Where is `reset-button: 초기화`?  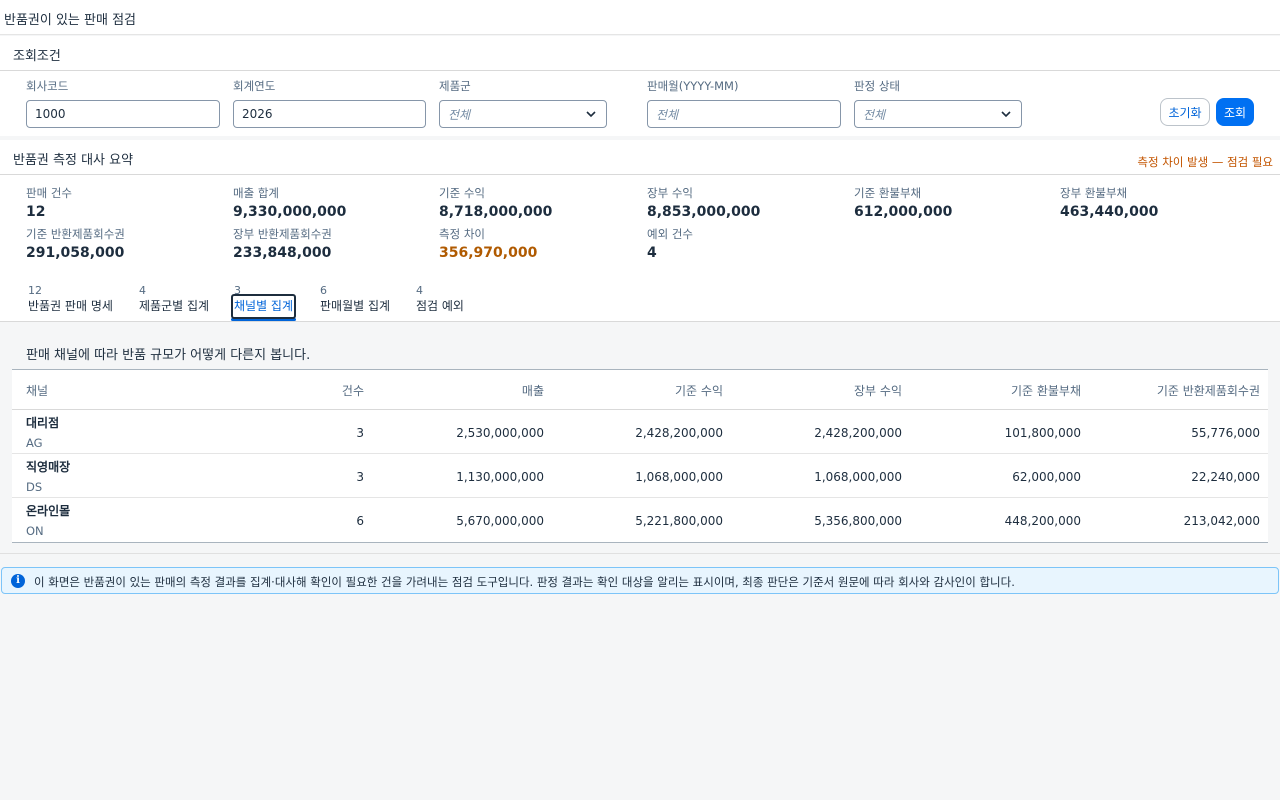
reset-button: 초기화 is located at coordinates (1185, 112).